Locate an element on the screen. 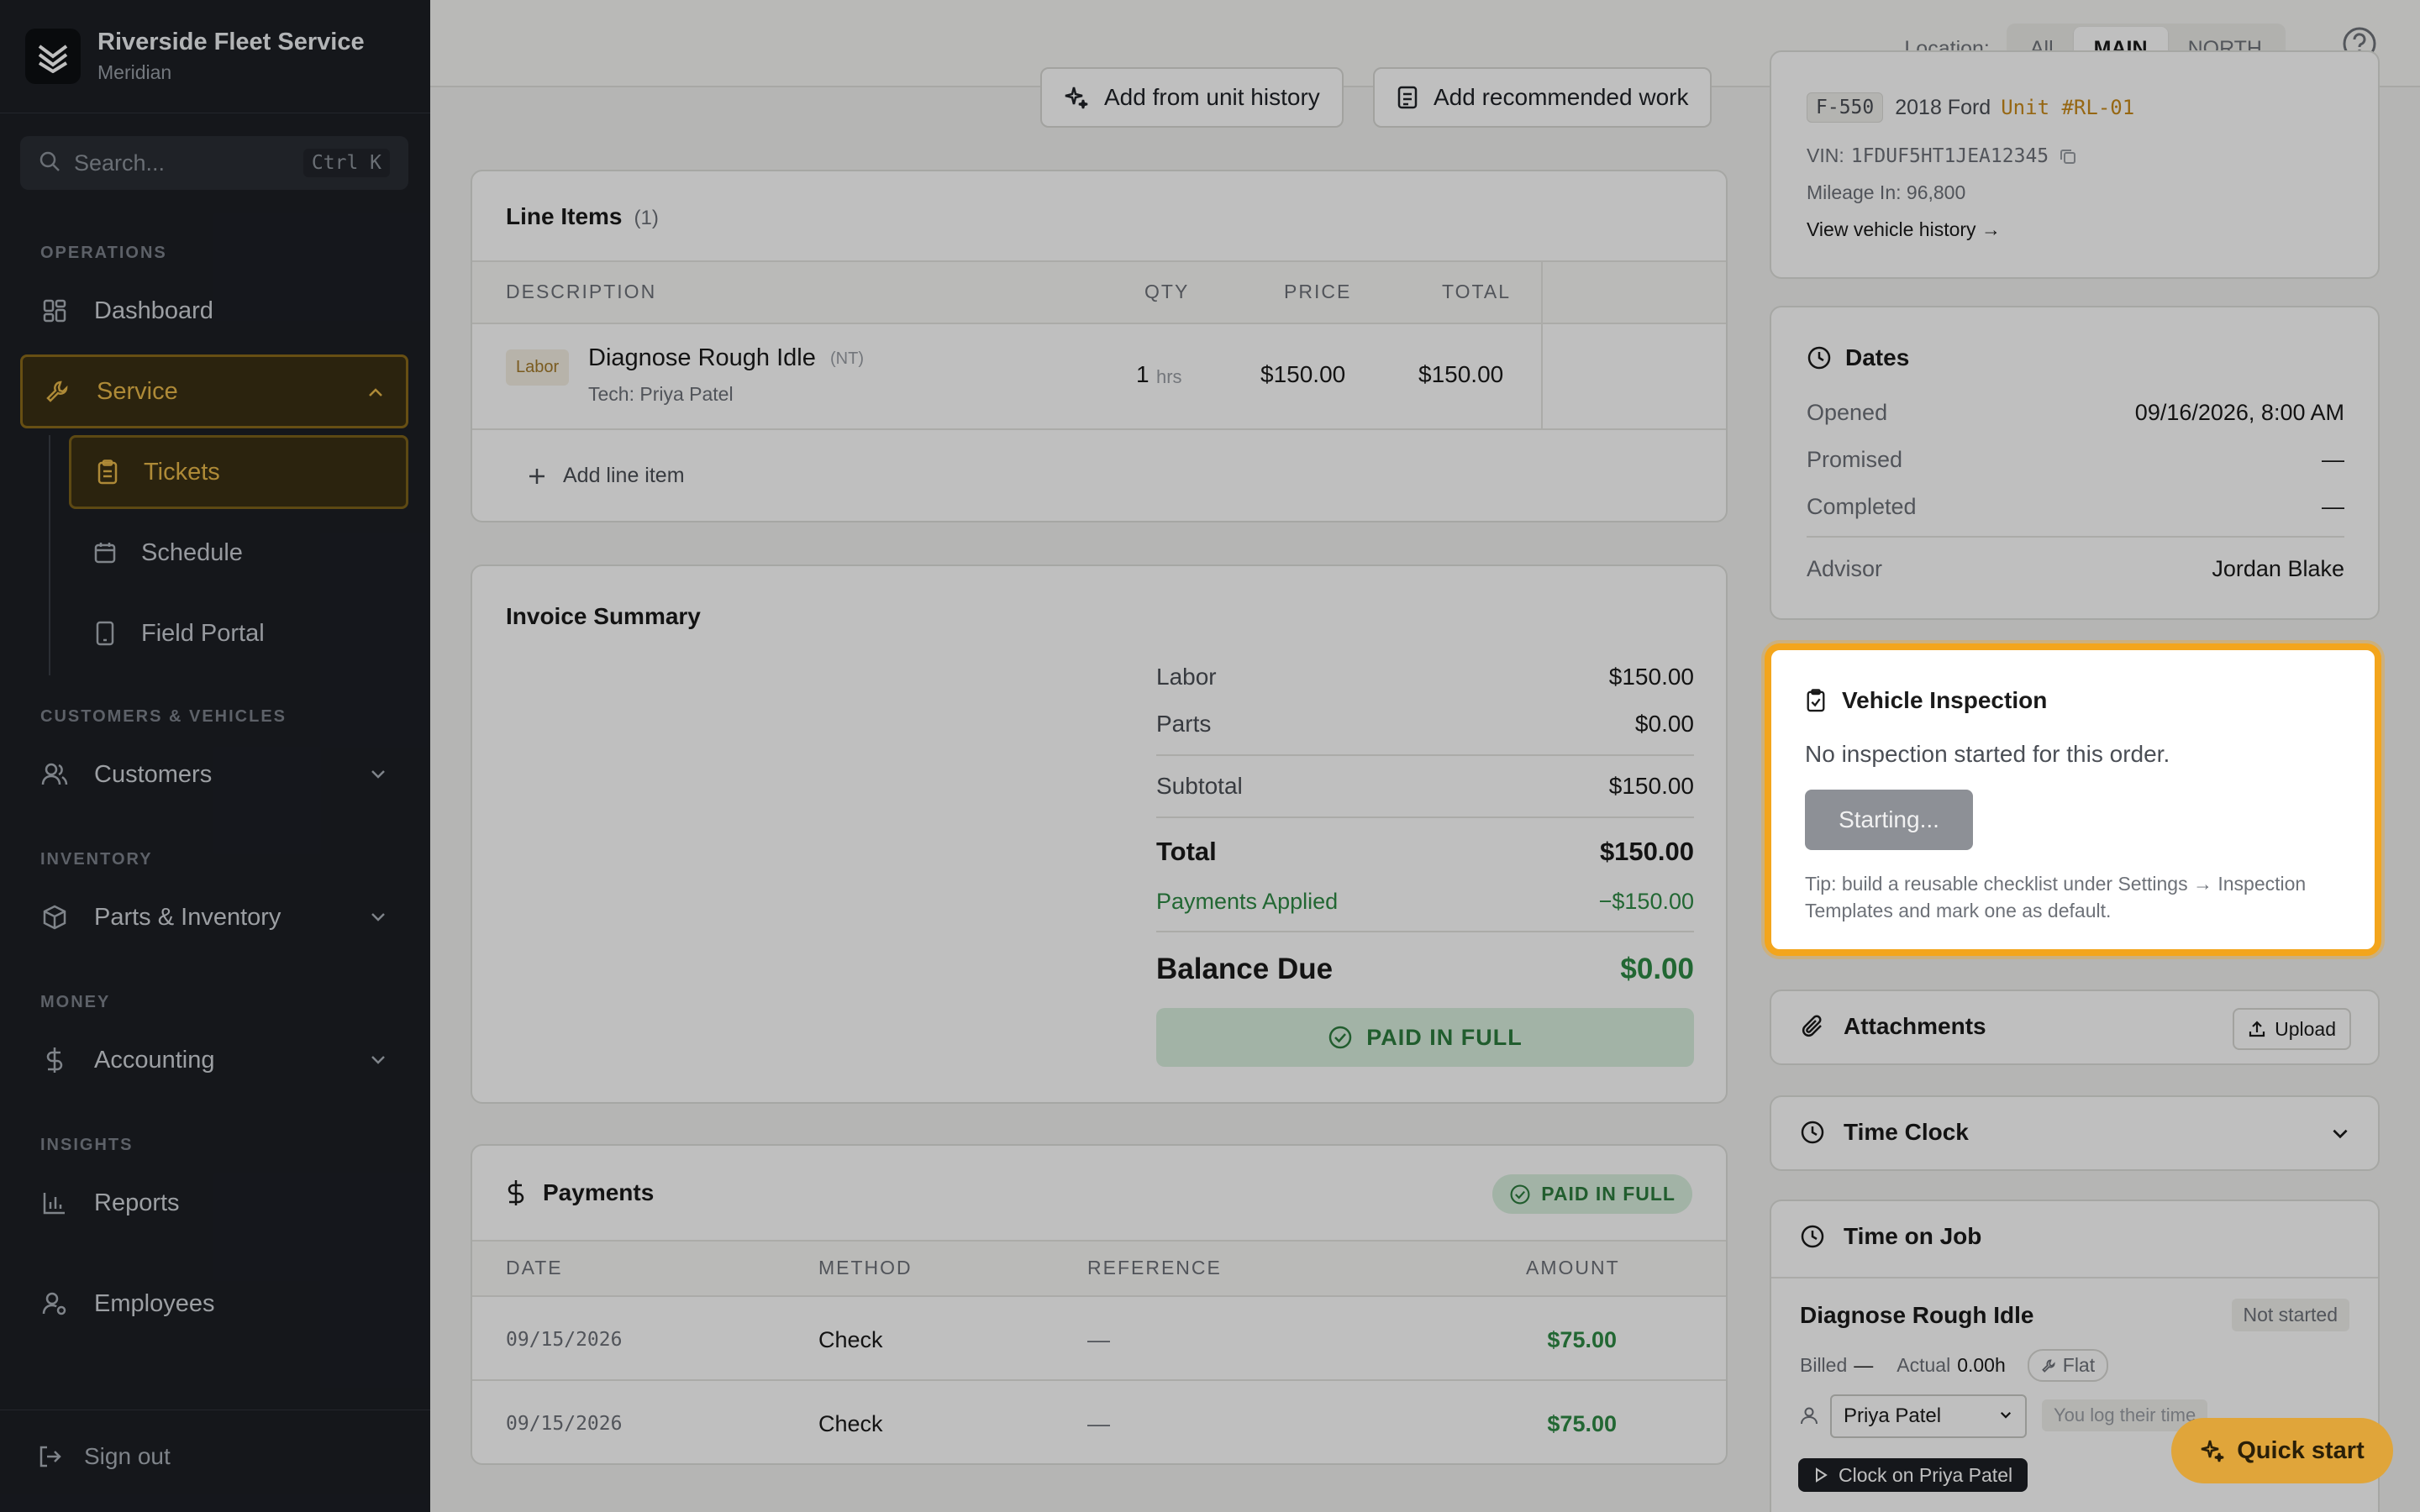  parts-value: $0.00 is located at coordinates (1664, 724).